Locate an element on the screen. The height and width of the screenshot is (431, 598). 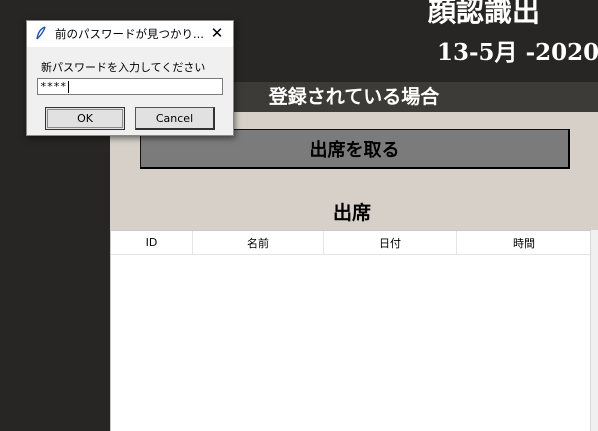
ok-button: OK is located at coordinates (85, 118).